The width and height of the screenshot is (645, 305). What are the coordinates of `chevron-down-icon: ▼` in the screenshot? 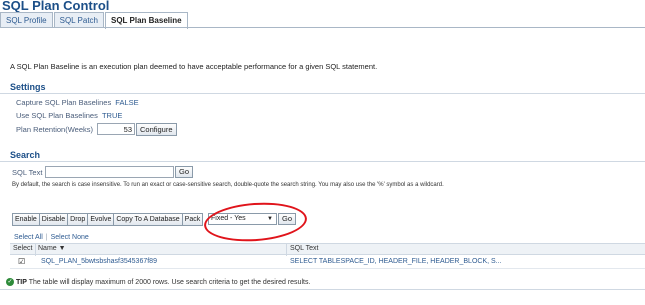 It's located at (270, 219).